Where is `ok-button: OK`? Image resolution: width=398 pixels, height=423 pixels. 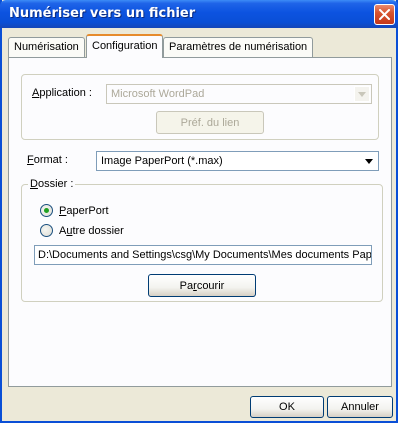 ok-button: OK is located at coordinates (287, 407).